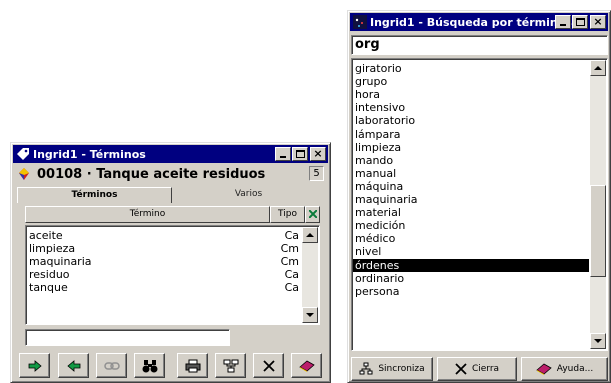 The height and width of the screenshot is (383, 611). Describe the element at coordinates (60, 261) in the screenshot. I see `row-term: maquinaria` at that location.